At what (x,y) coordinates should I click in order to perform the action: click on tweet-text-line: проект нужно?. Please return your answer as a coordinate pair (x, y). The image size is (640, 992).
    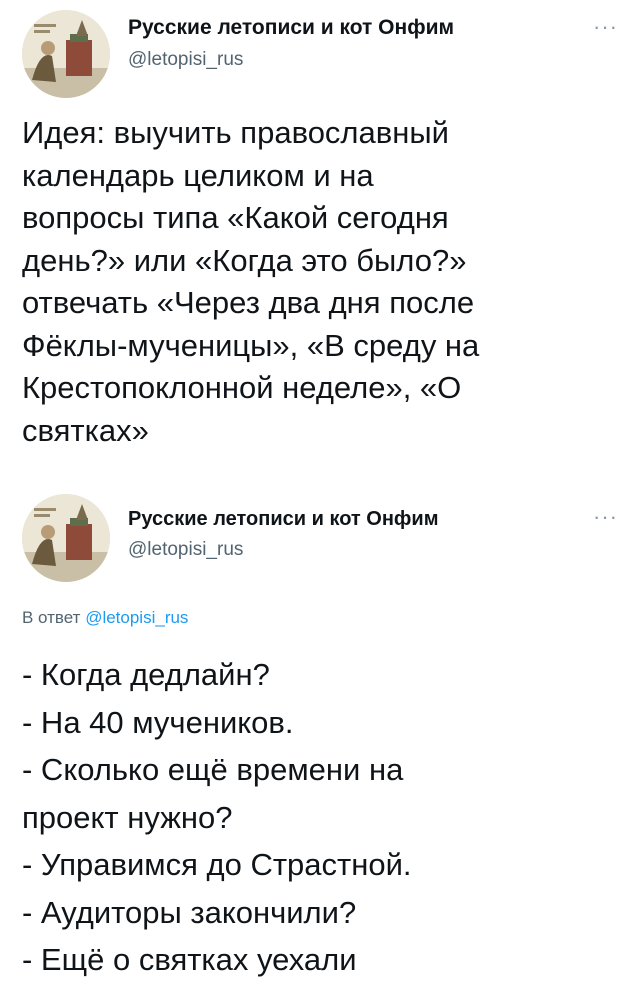
    Looking at the image, I should click on (127, 817).